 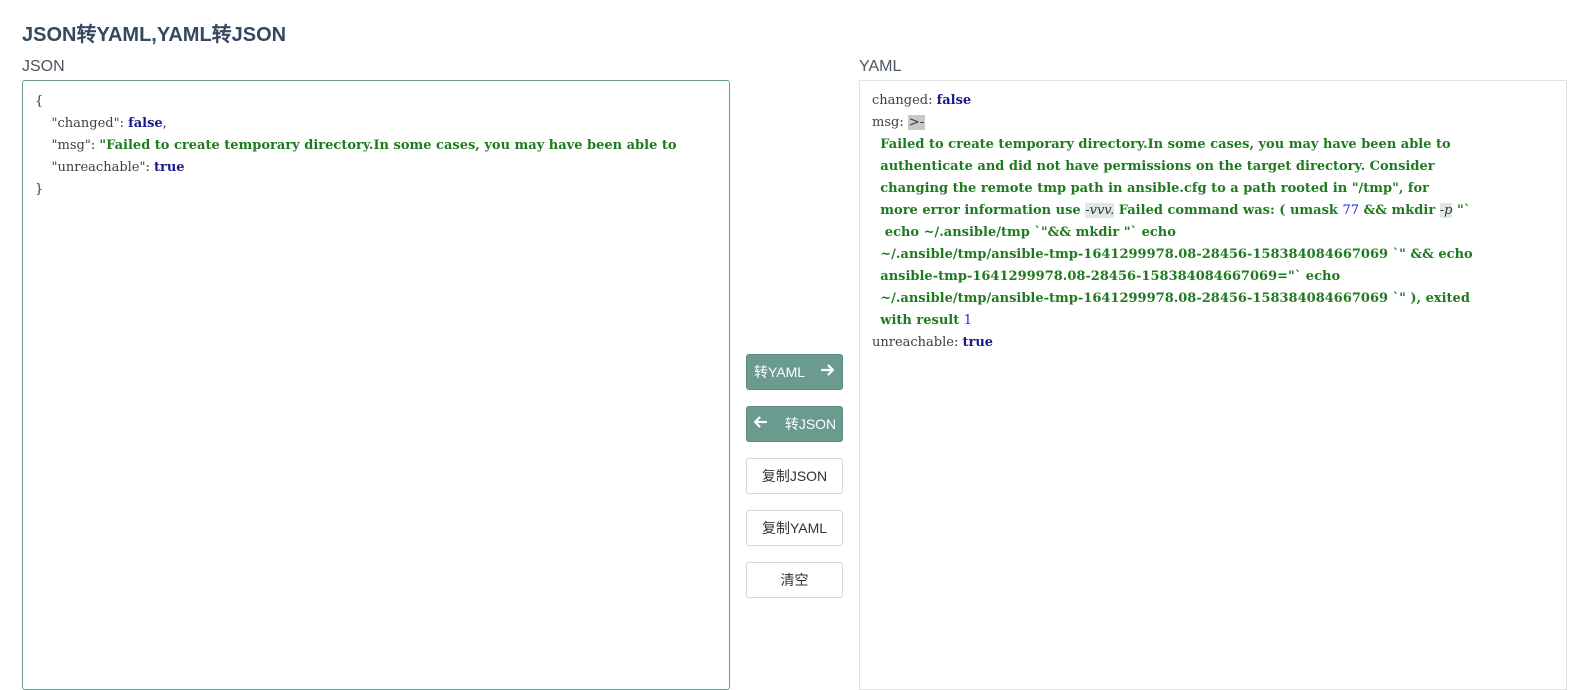 I want to click on yaml-line: echo ~/.ansible/tmp `"&& mkdir "` echo, so click(x=1028, y=232).